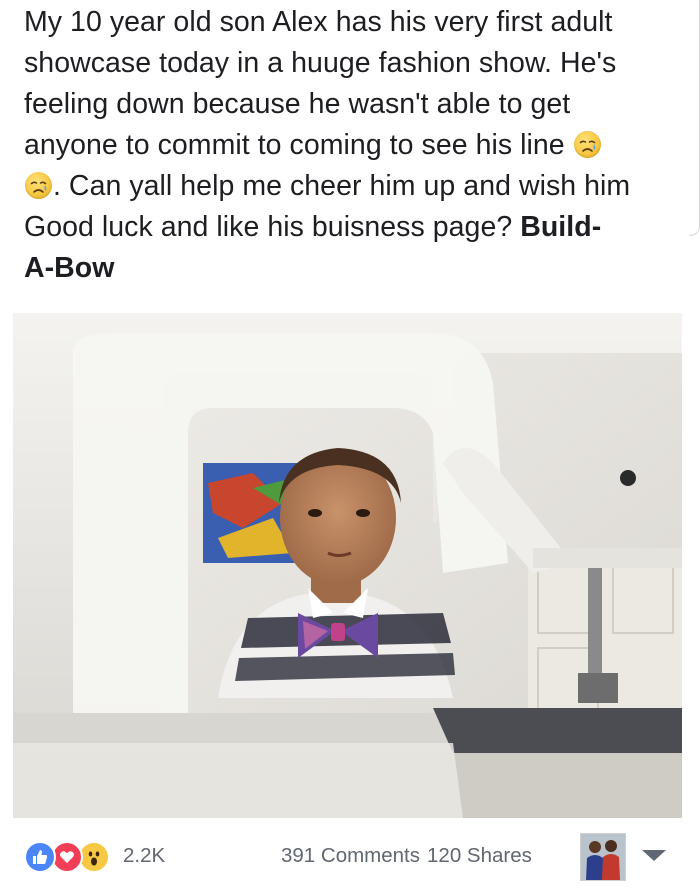  I want to click on reactions-bar: 2.2K 391 Comments 120 Shares, so click(350, 856).